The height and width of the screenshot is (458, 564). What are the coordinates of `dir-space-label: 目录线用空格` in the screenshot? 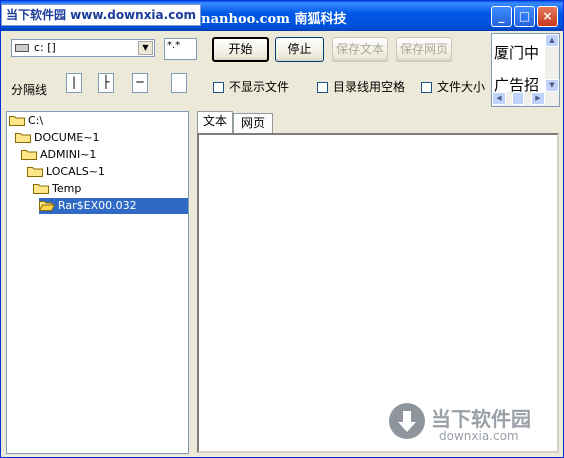 It's located at (369, 87).